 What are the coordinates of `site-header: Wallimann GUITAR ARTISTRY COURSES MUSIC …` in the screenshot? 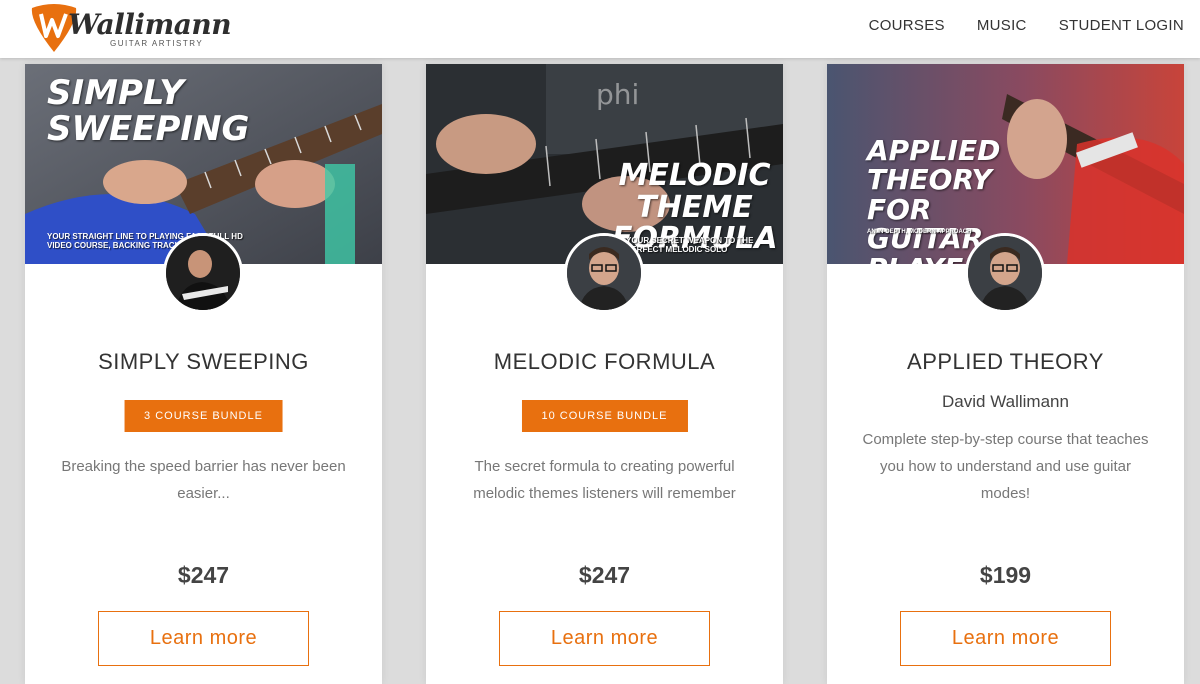 It's located at (600, 29).